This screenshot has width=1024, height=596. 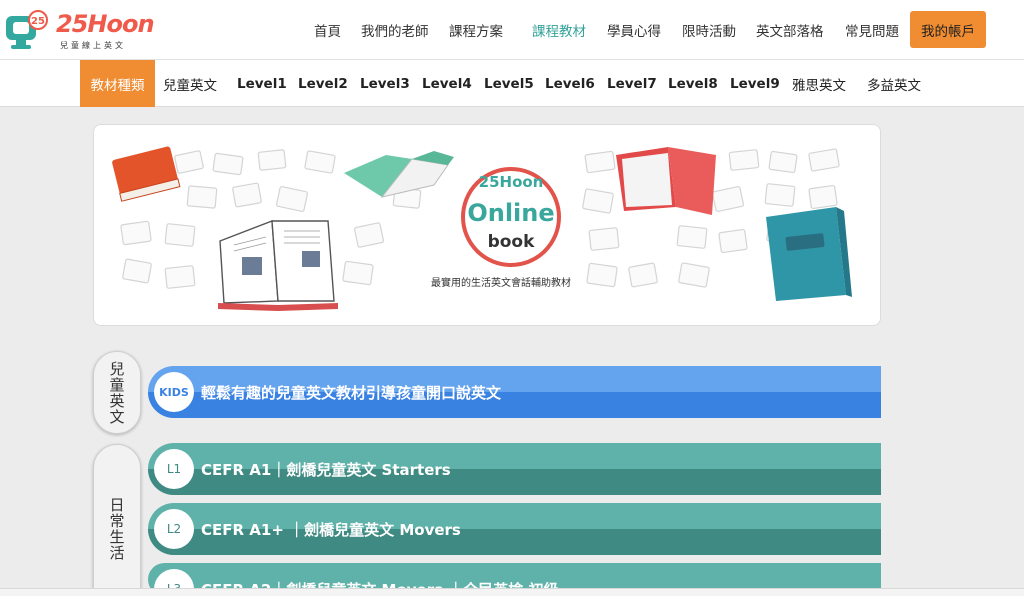 What do you see at coordinates (117, 83) in the screenshot?
I see `category-material-types: 教材種類` at bounding box center [117, 83].